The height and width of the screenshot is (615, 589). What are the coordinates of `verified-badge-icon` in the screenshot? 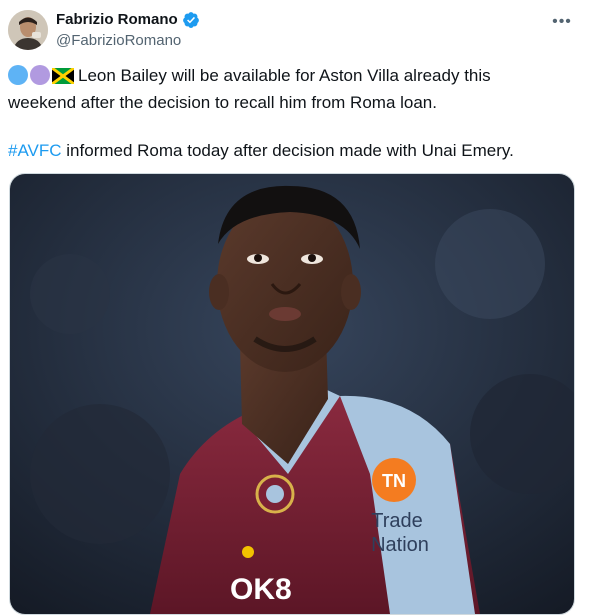 It's located at (191, 20).